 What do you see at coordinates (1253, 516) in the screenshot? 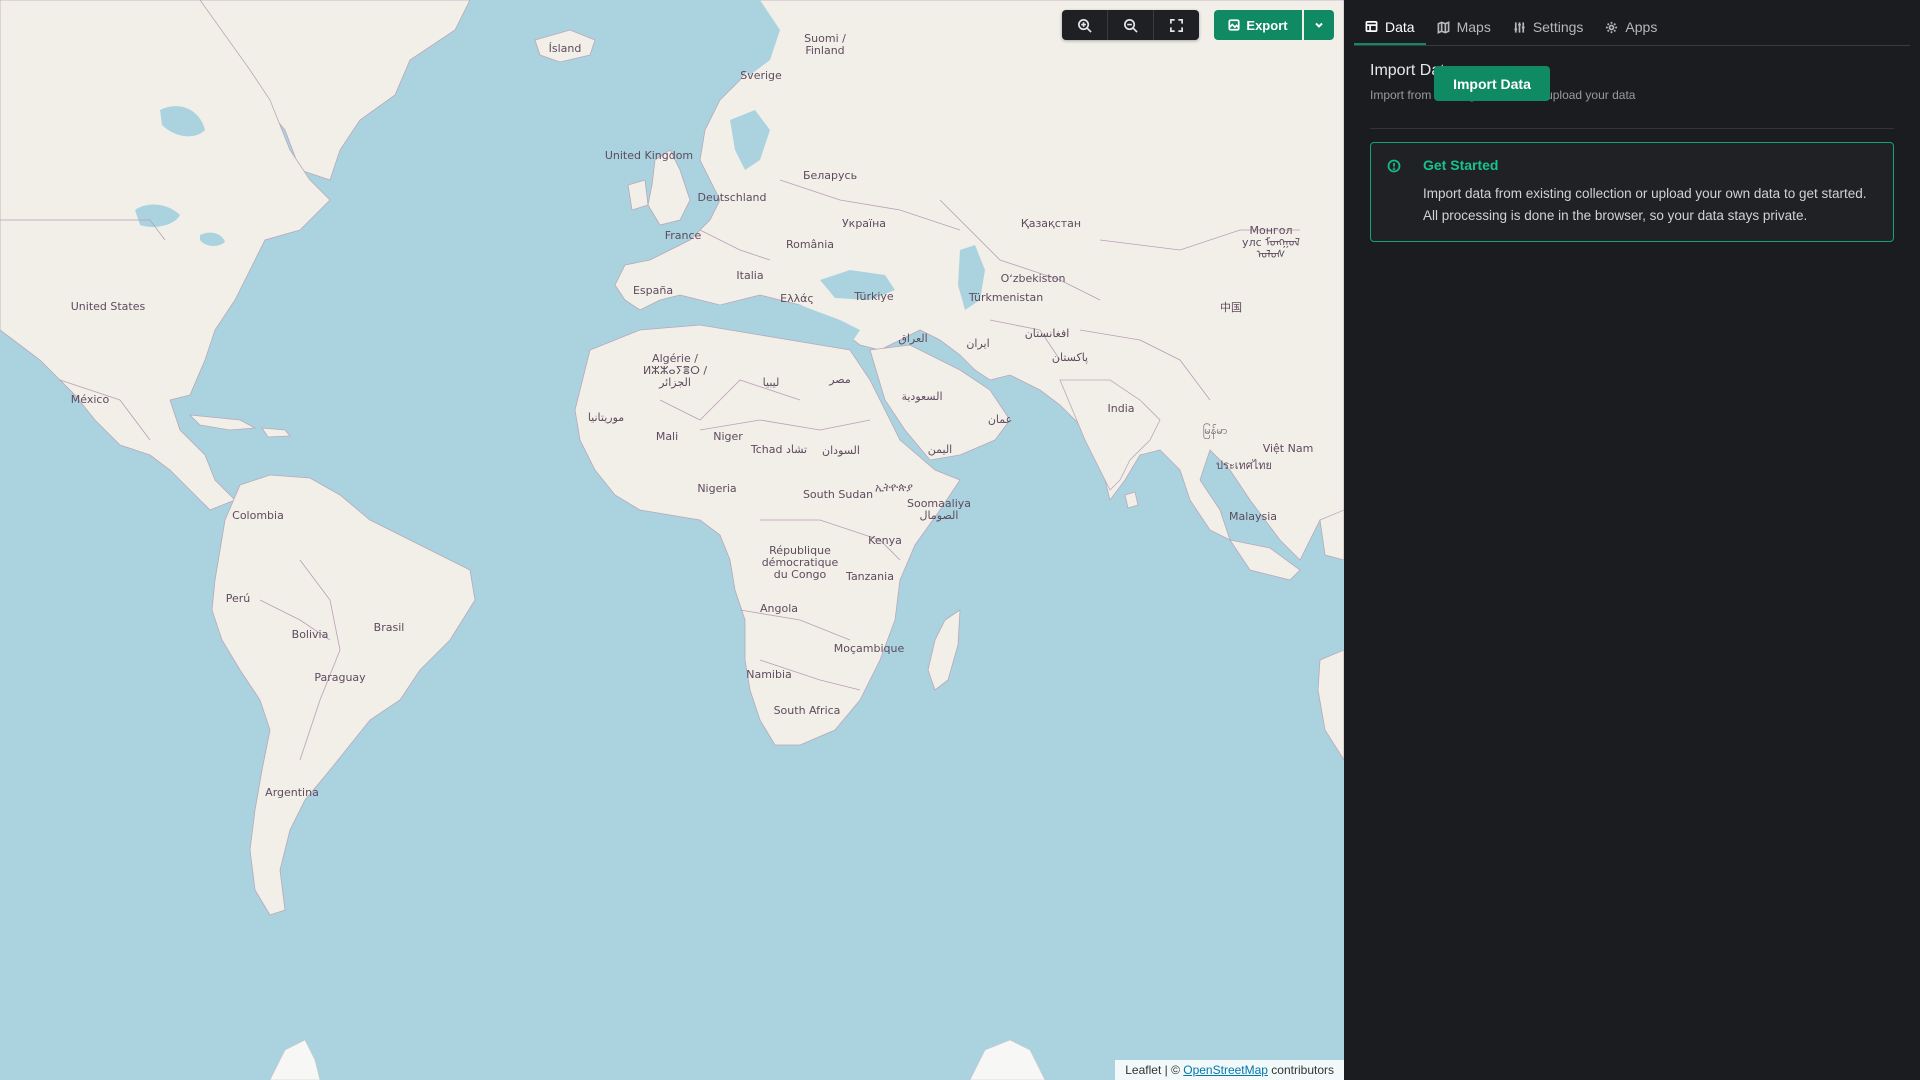
I see `country-label-malaysia: Malaysia` at bounding box center [1253, 516].